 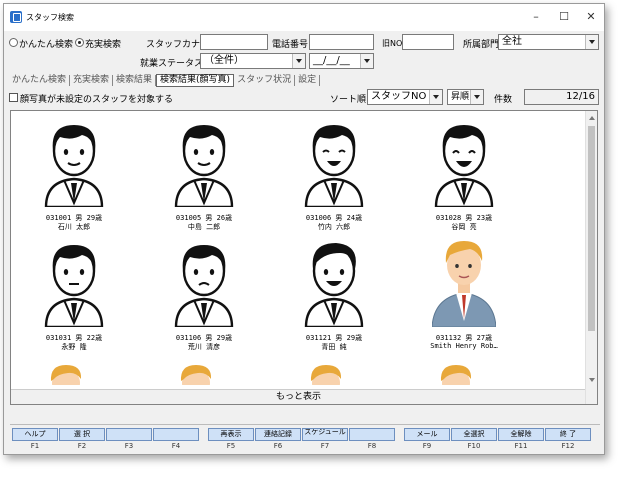 I want to click on employment-status-value: （全件）, so click(x=224, y=60).